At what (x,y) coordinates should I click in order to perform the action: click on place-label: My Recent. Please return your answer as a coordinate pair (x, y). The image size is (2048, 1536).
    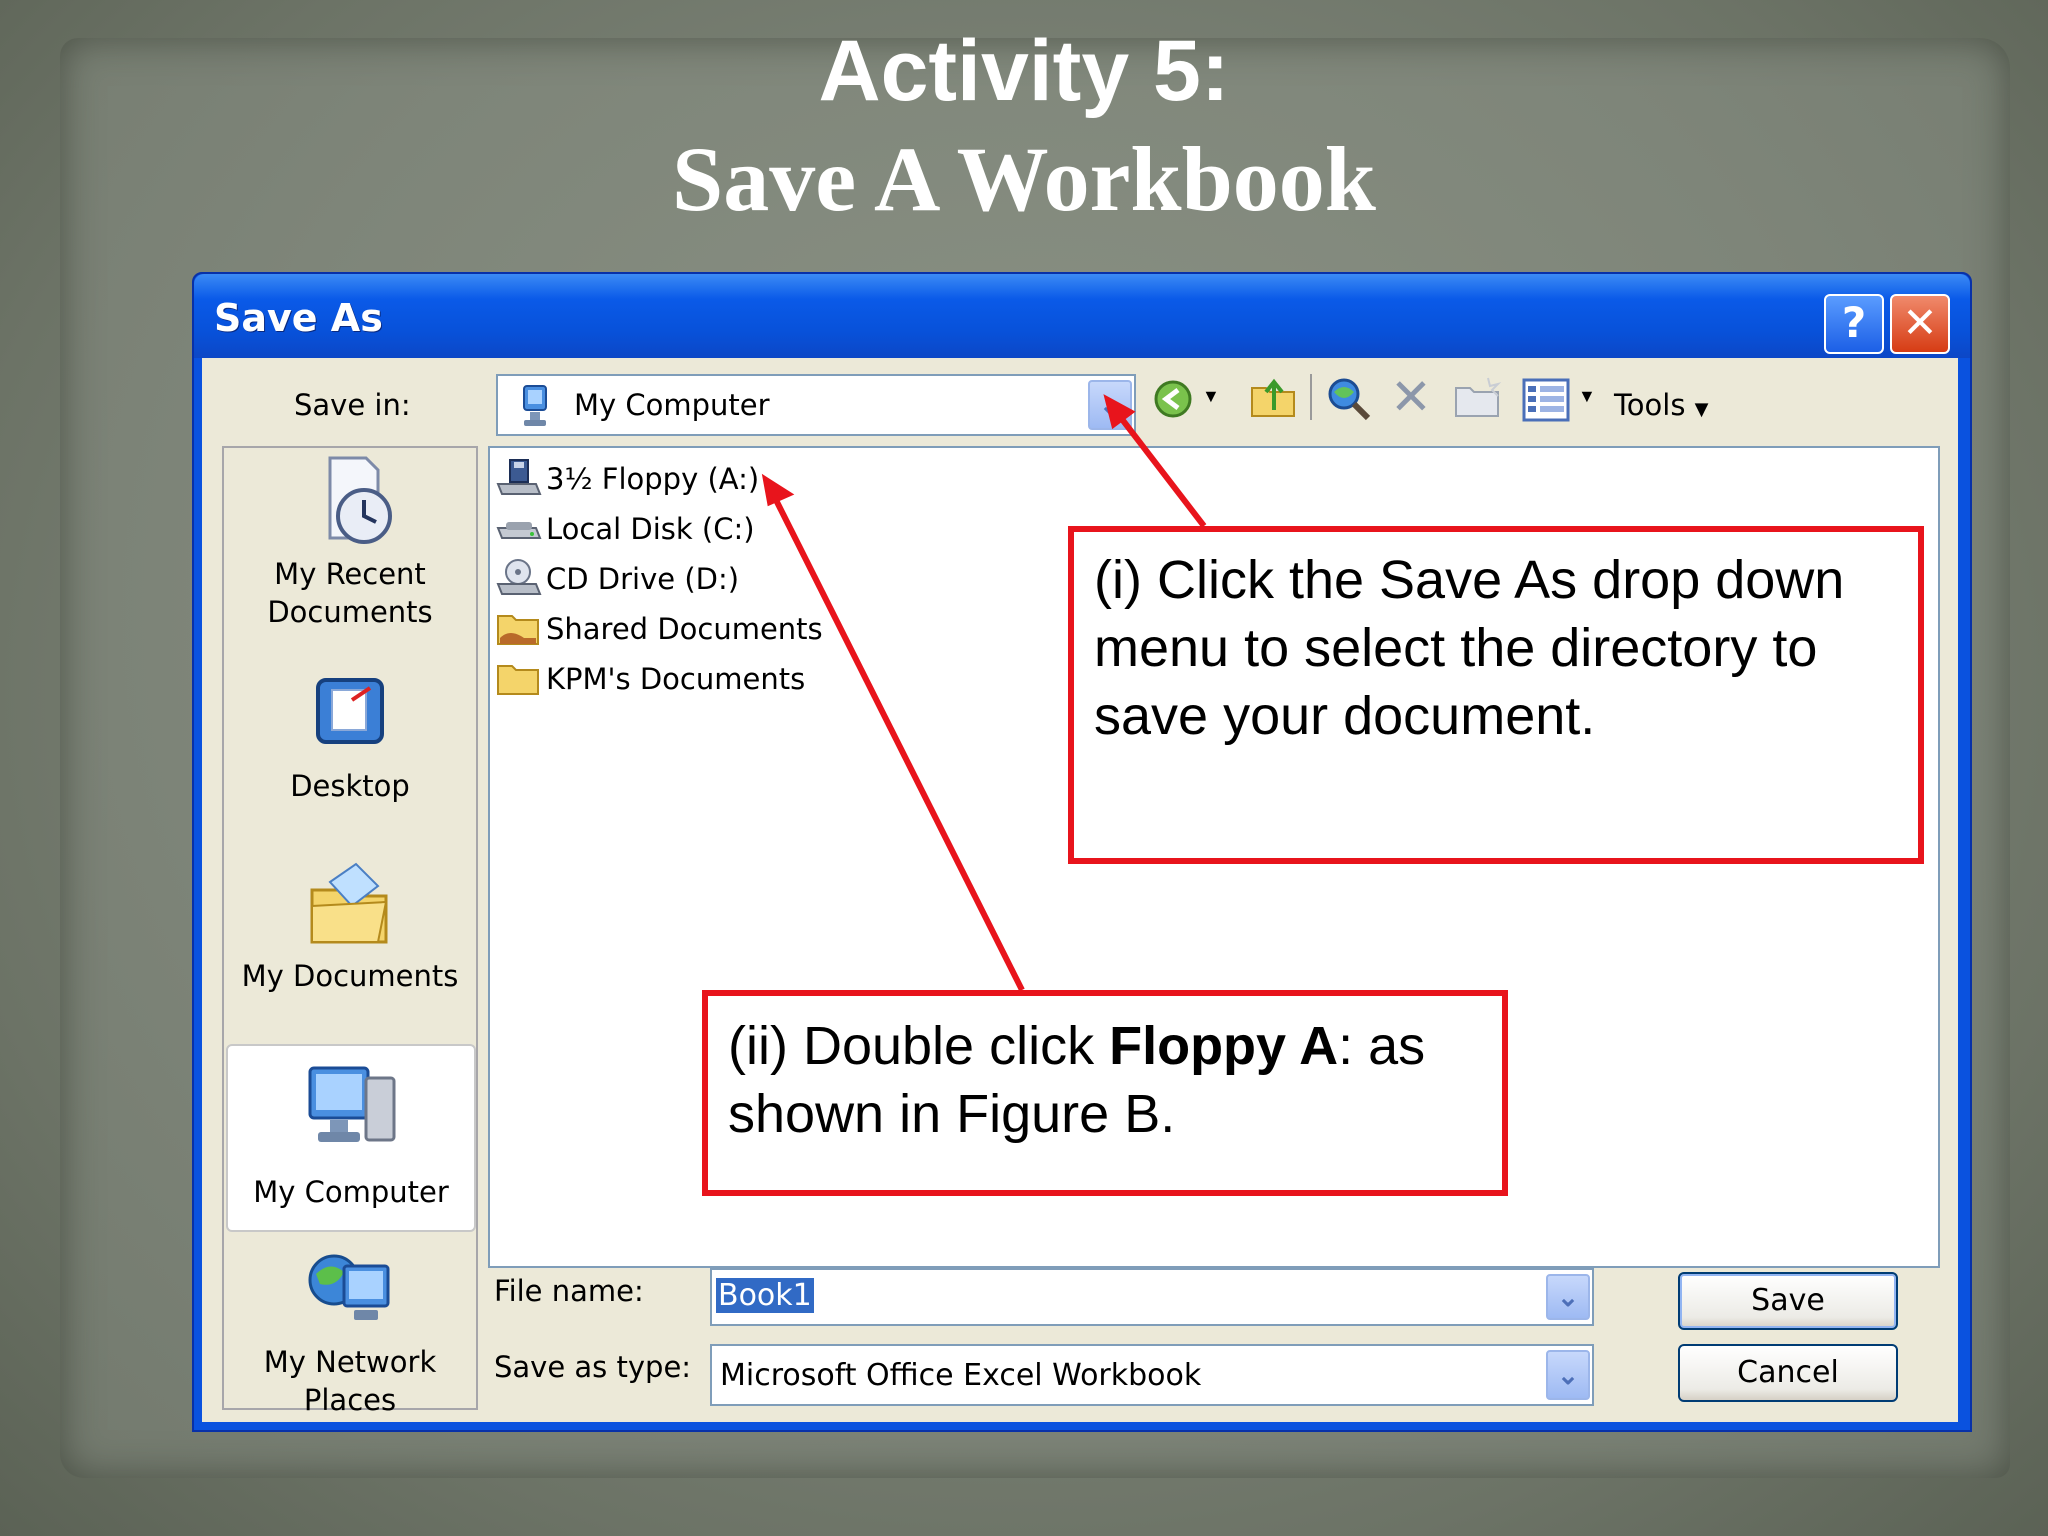
    Looking at the image, I should click on (350, 574).